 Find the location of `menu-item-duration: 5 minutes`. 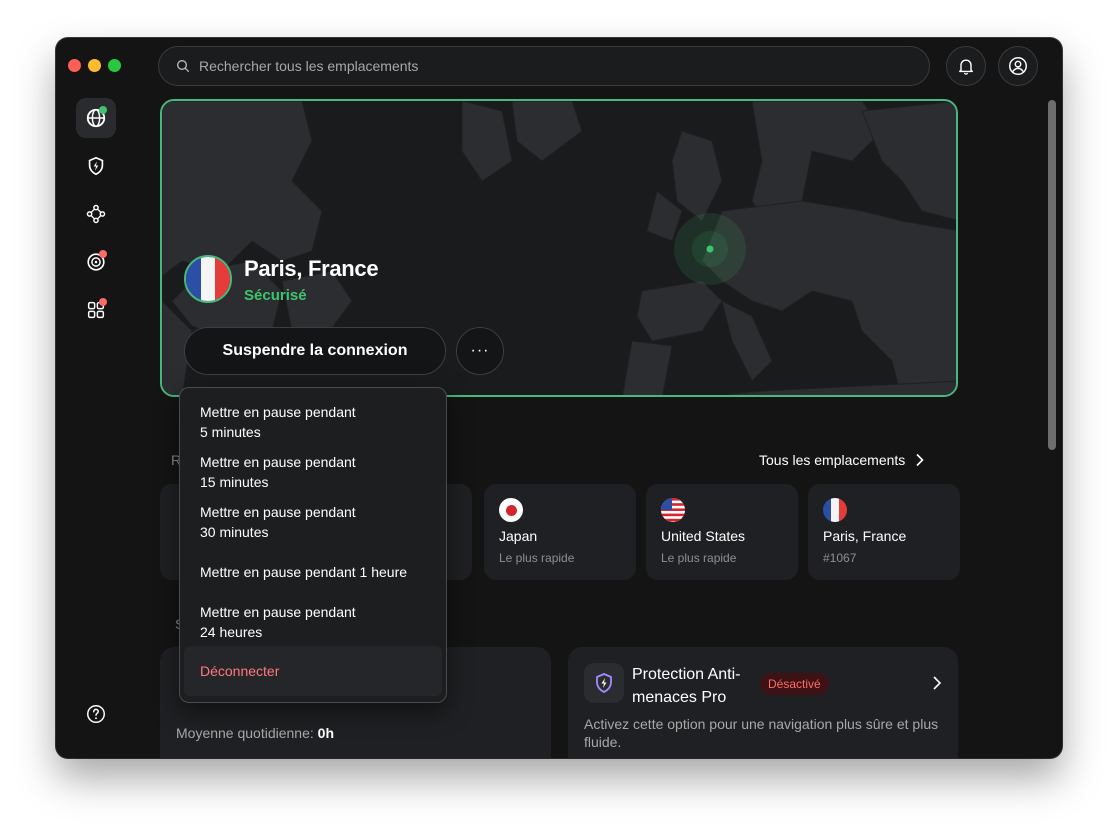

menu-item-duration: 5 minutes is located at coordinates (230, 432).